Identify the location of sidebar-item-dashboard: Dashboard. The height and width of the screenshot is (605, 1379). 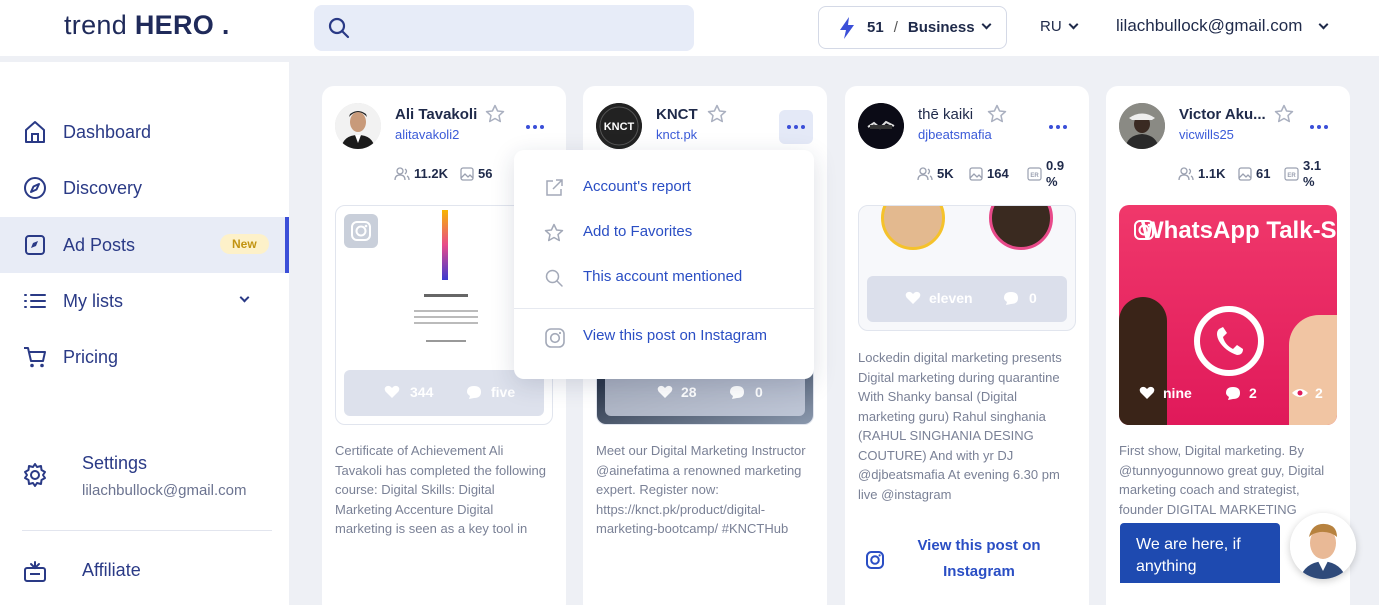
(144, 132).